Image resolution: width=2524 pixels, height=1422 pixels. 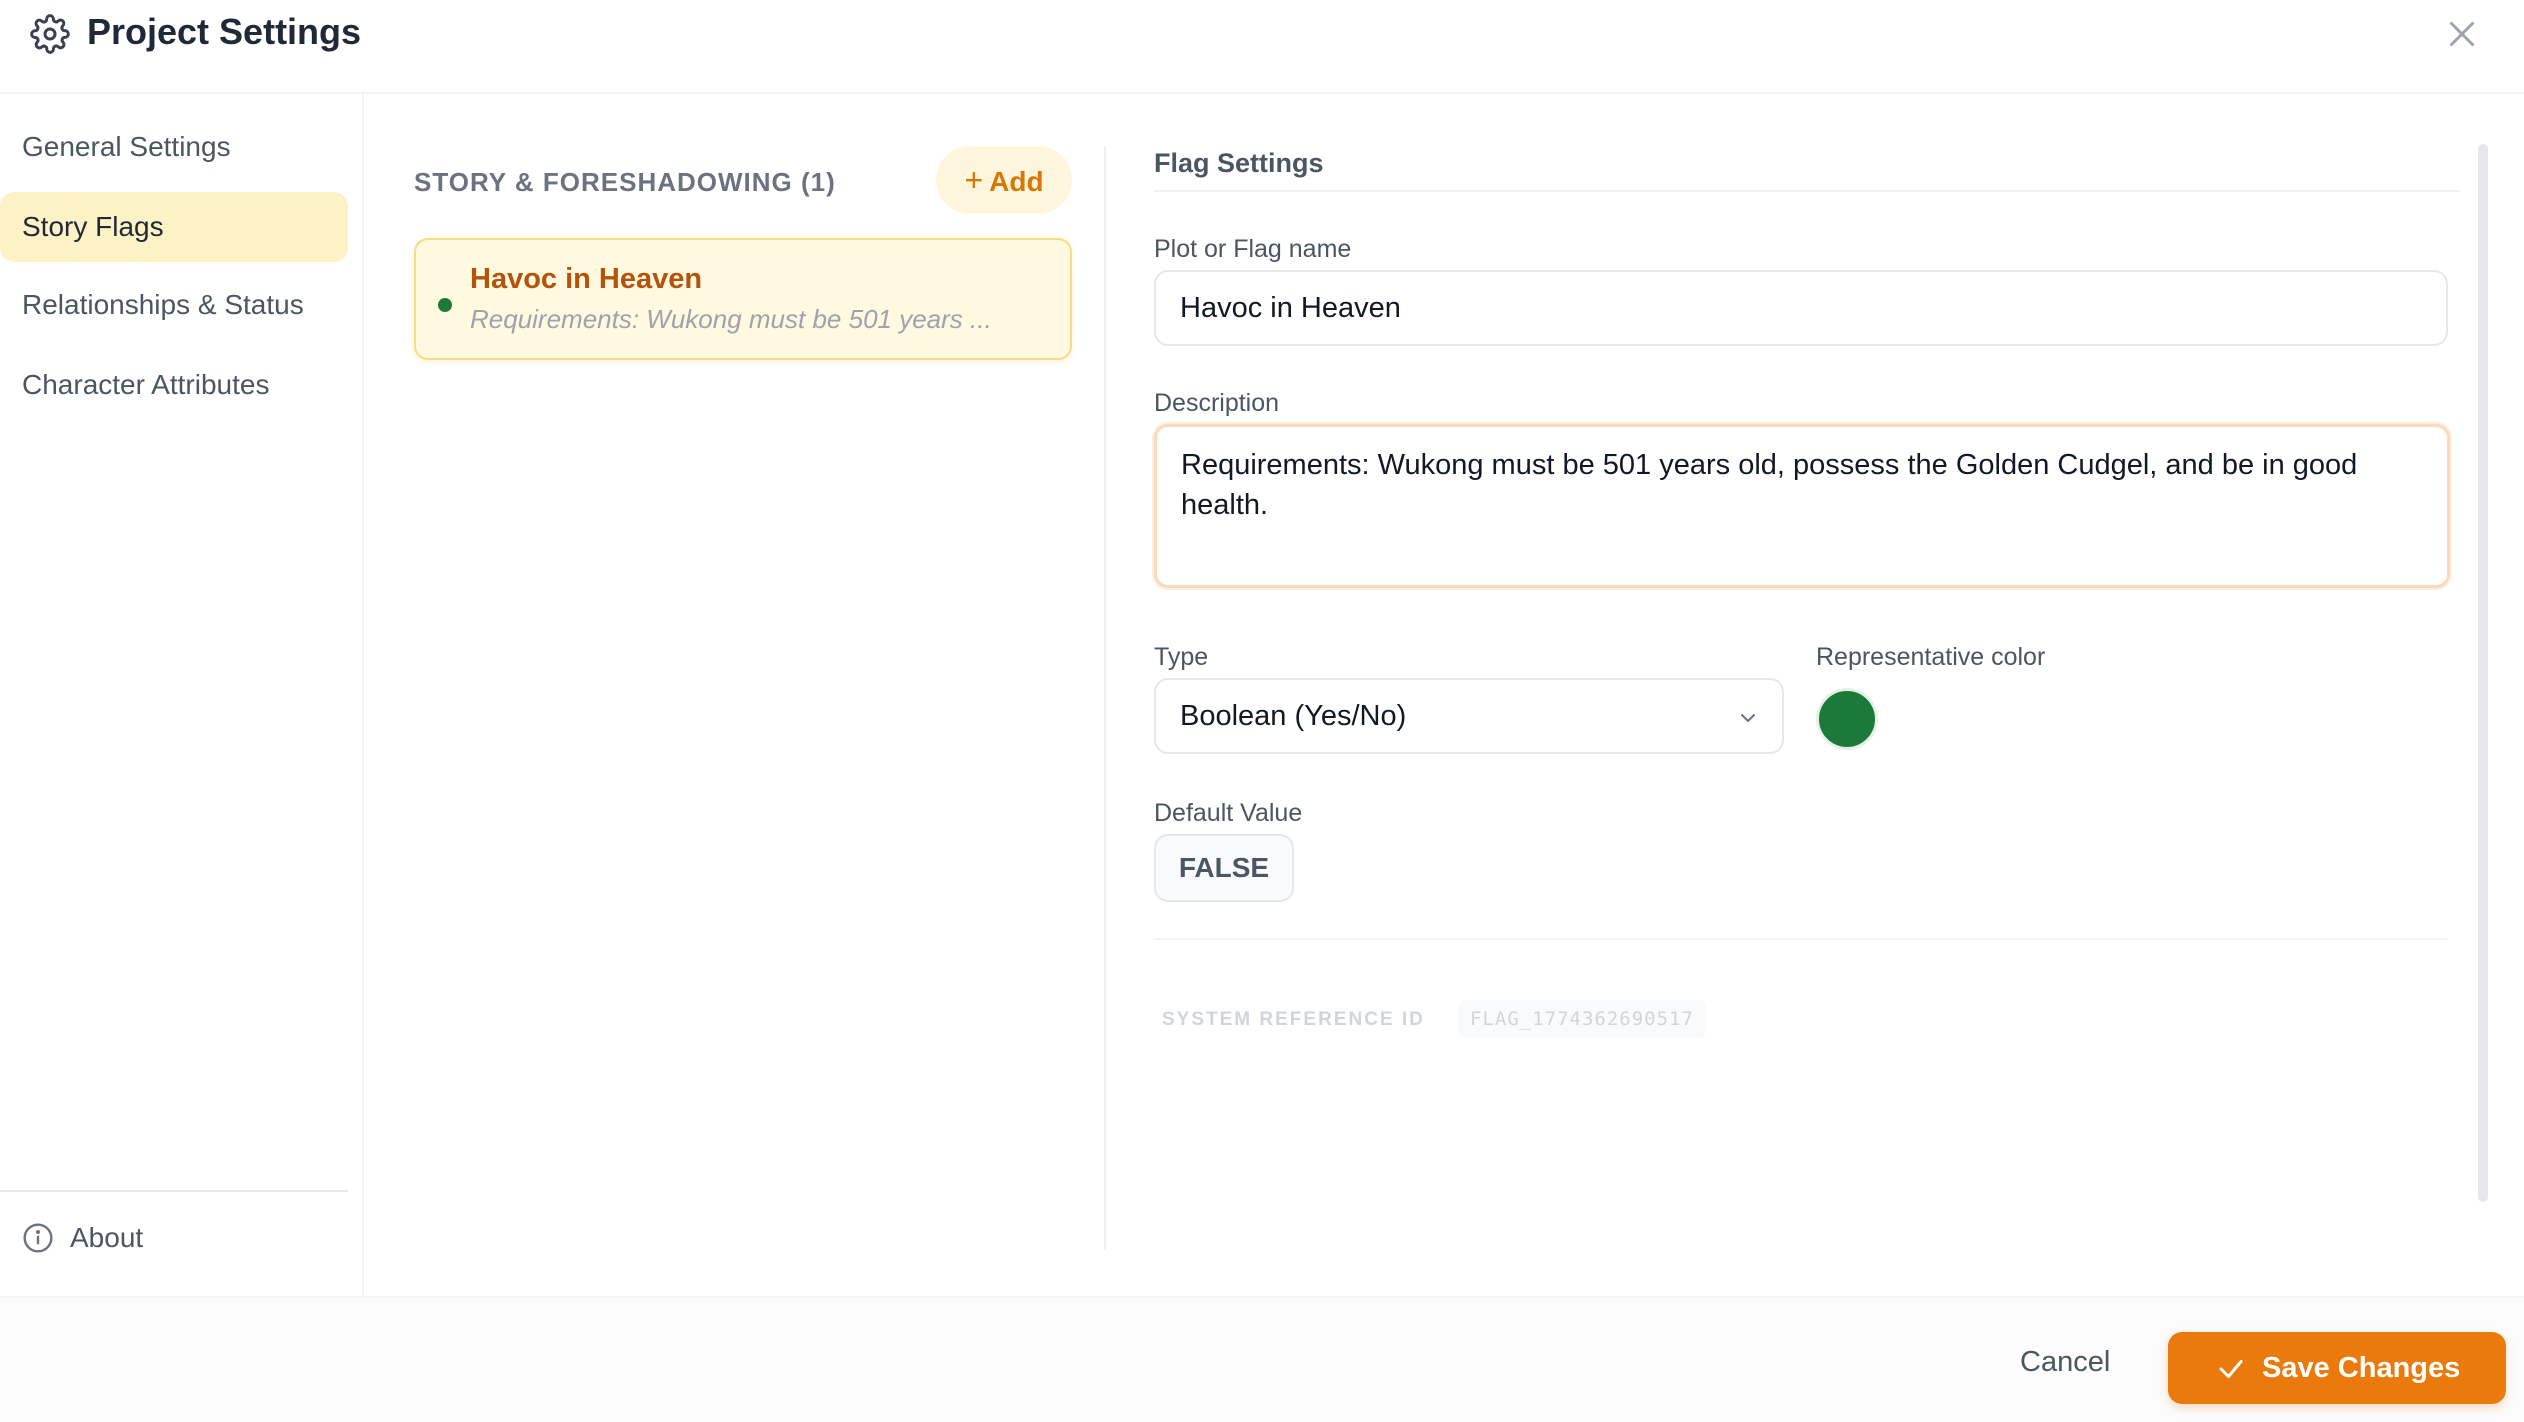 What do you see at coordinates (1931, 657) in the screenshot?
I see `color-label: Representative color` at bounding box center [1931, 657].